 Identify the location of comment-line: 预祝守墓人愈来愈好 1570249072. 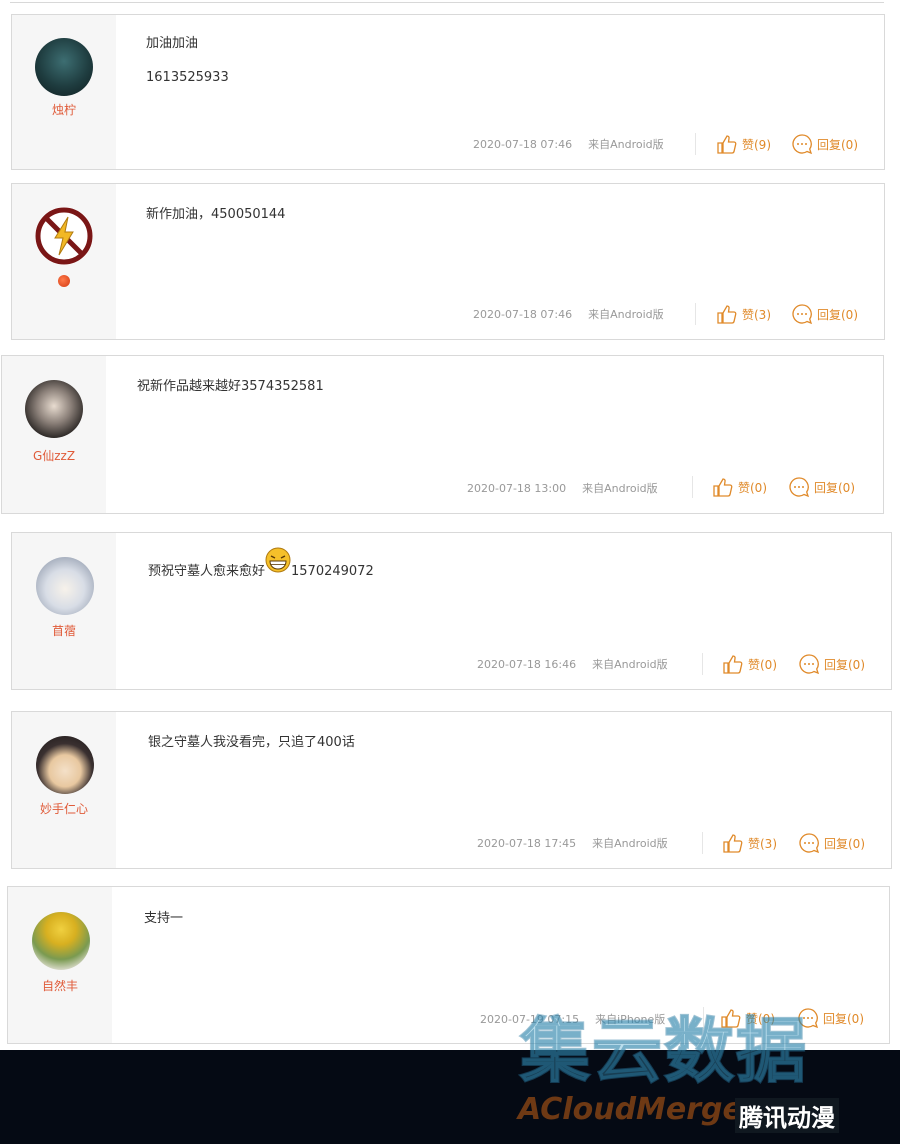
(261, 564).